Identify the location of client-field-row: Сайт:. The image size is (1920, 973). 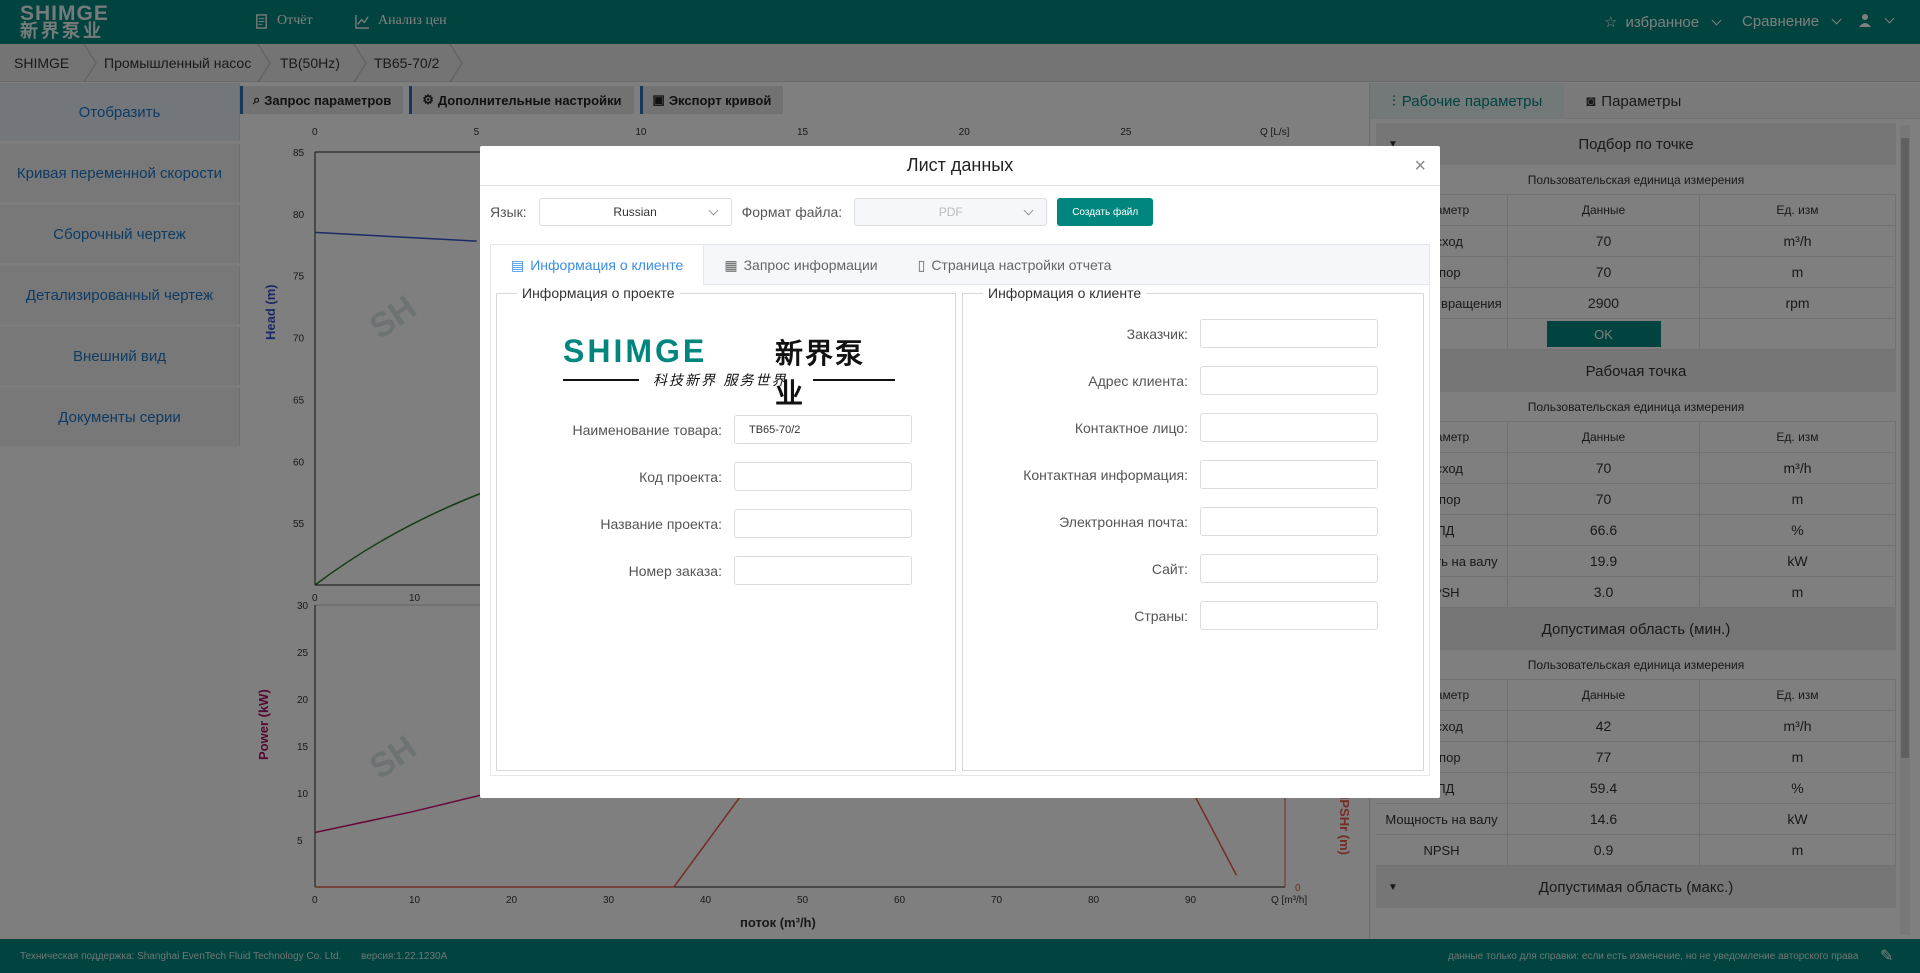
(1180, 568).